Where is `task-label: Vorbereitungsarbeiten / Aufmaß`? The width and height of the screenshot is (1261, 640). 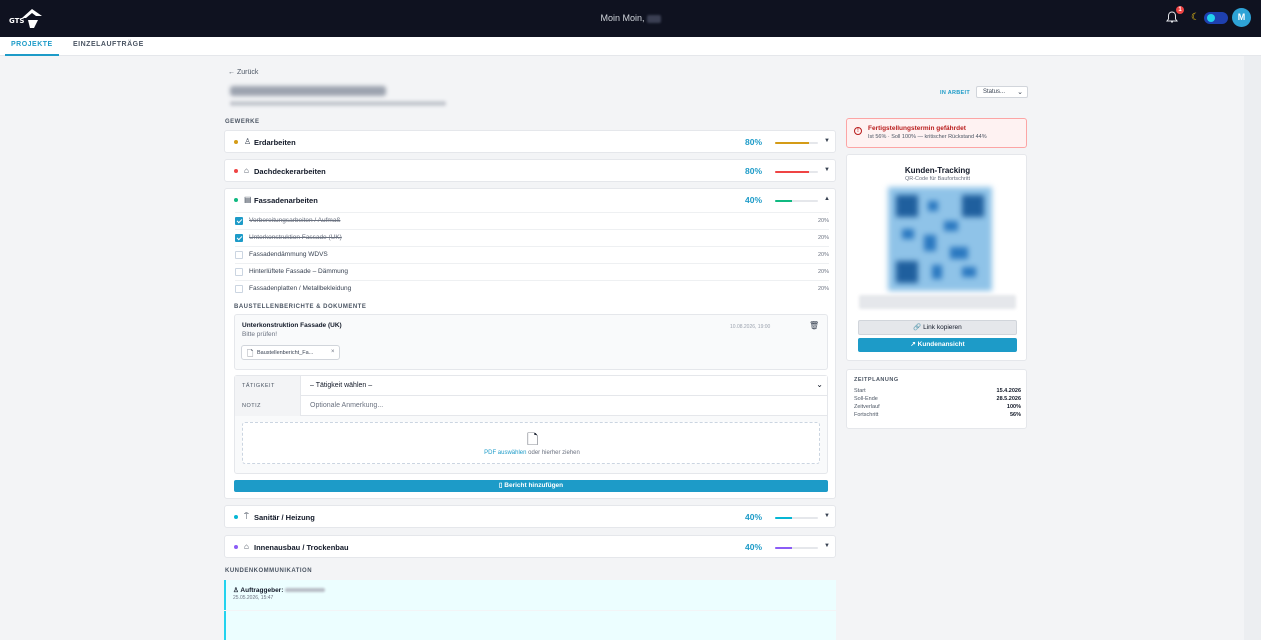 task-label: Vorbereitungsarbeiten / Aufmaß is located at coordinates (295, 220).